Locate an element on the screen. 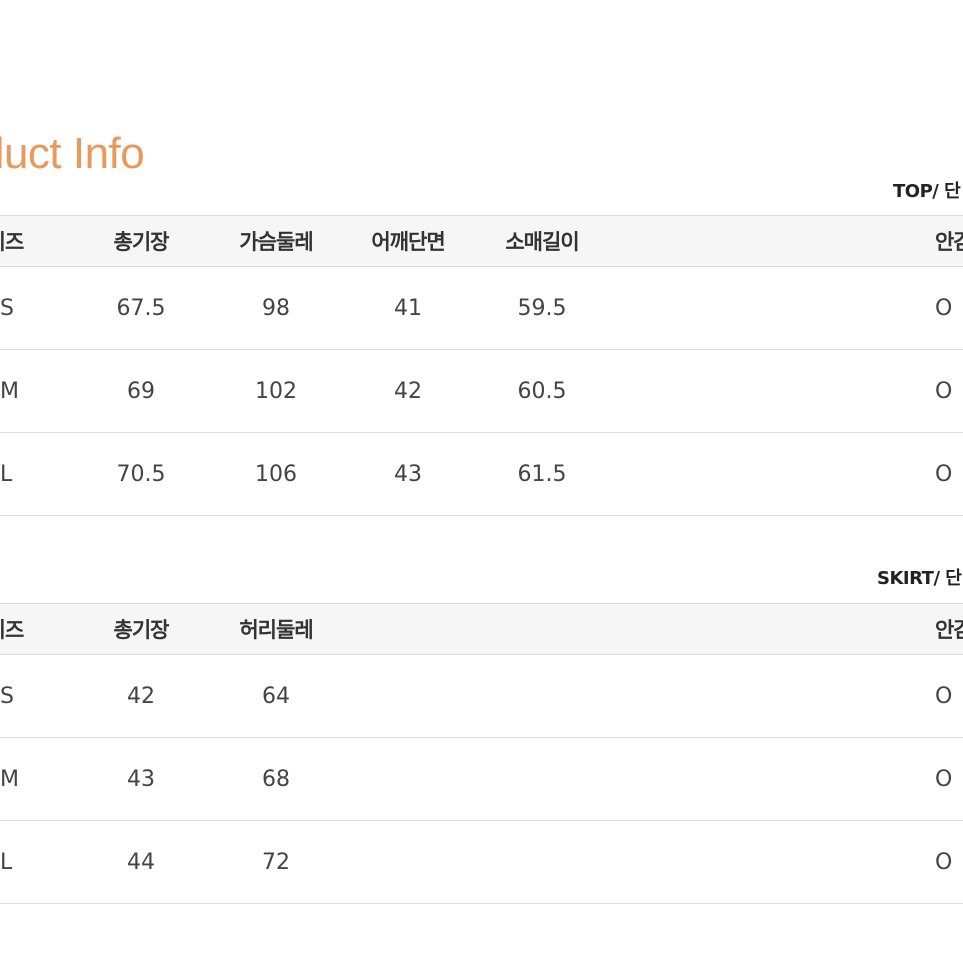 The width and height of the screenshot is (963, 963). header-shoulder: 어깨단면 is located at coordinates (408, 242).